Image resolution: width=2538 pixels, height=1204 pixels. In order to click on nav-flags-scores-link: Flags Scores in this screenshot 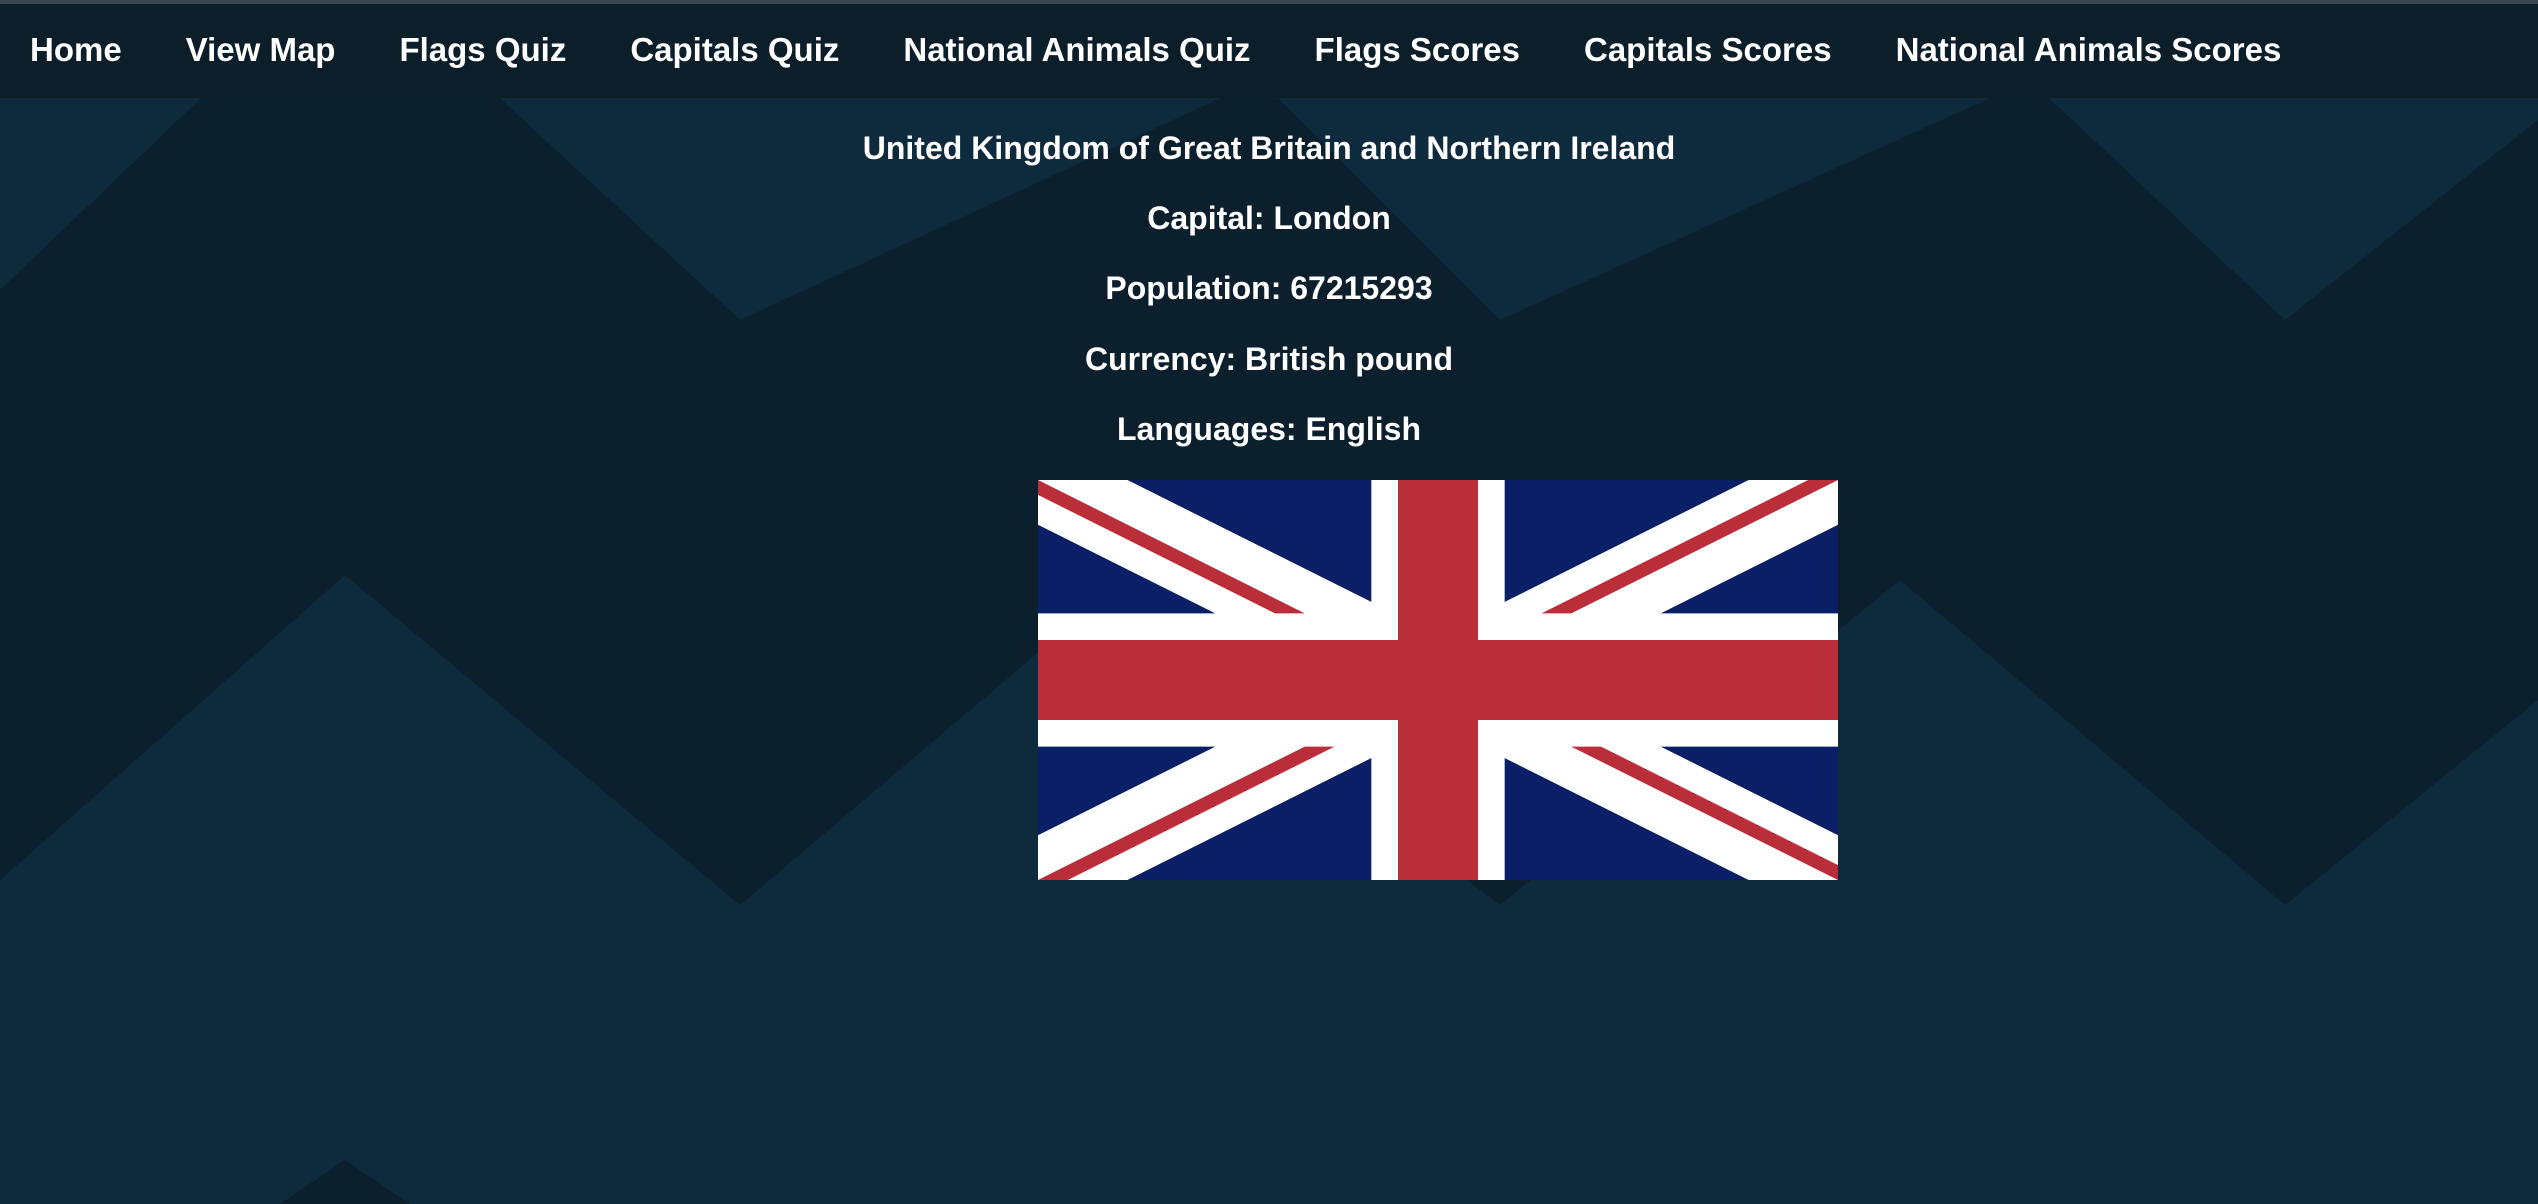, I will do `click(1417, 50)`.